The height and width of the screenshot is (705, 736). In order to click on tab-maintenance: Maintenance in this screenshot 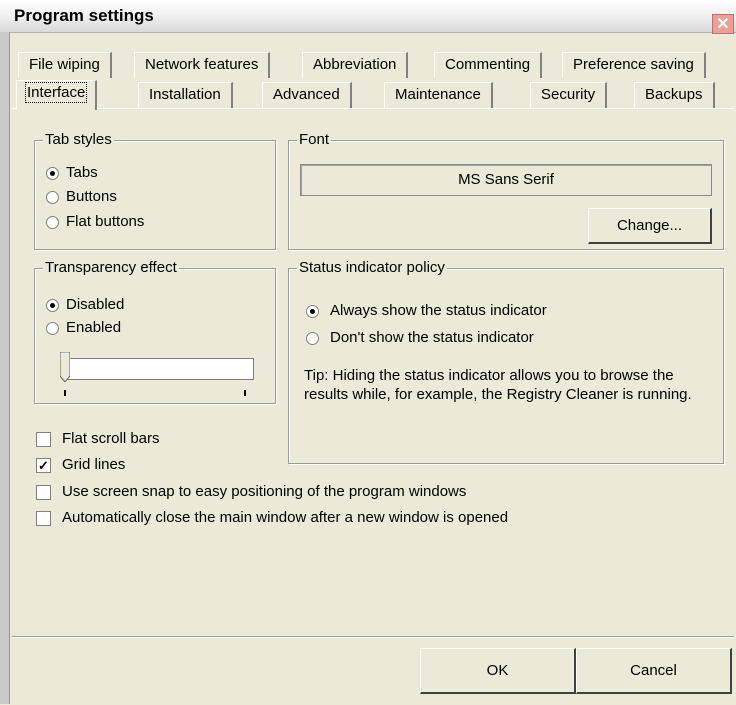, I will do `click(438, 95)`.